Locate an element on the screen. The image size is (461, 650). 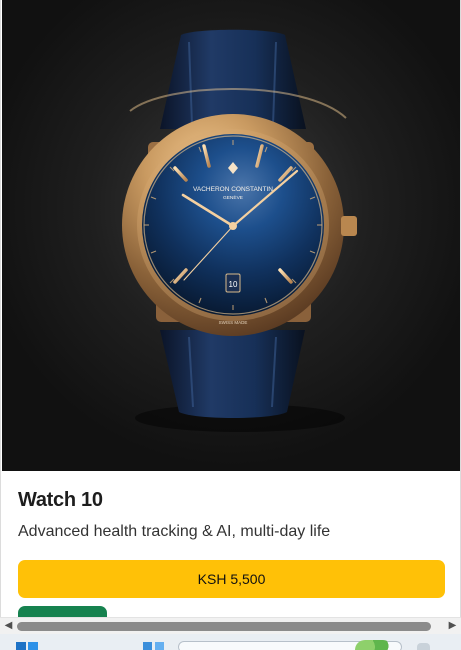
swiss-made-text: SWISS MADE is located at coordinates (233, 322).